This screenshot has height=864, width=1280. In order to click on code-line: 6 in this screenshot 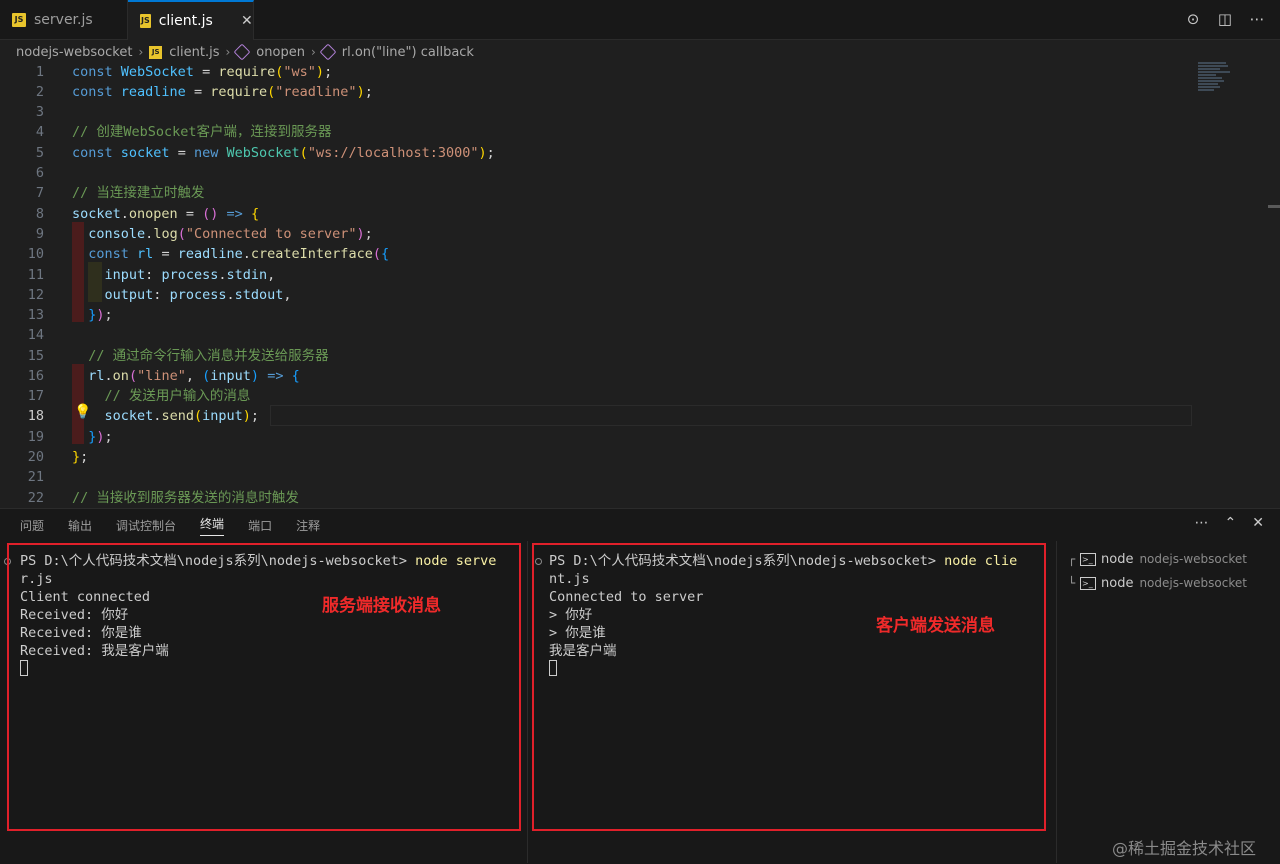, I will do `click(39, 173)`.